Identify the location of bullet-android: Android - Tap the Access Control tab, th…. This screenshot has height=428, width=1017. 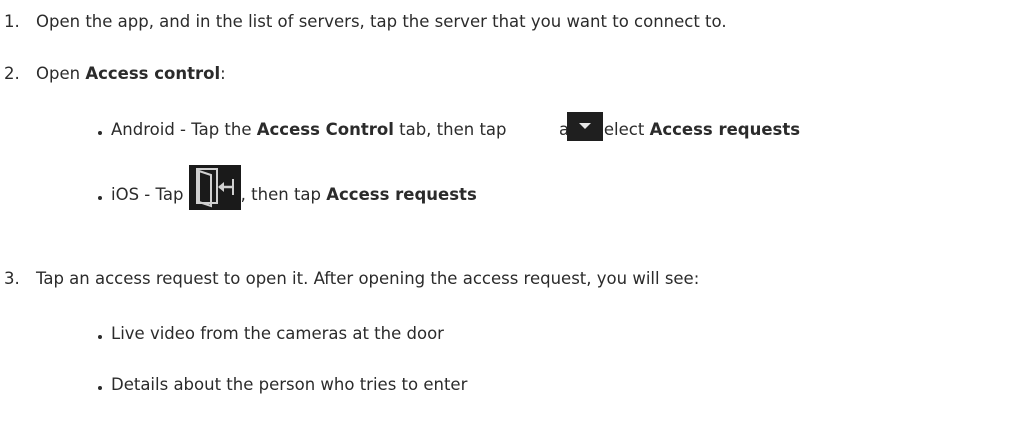
(449, 130).